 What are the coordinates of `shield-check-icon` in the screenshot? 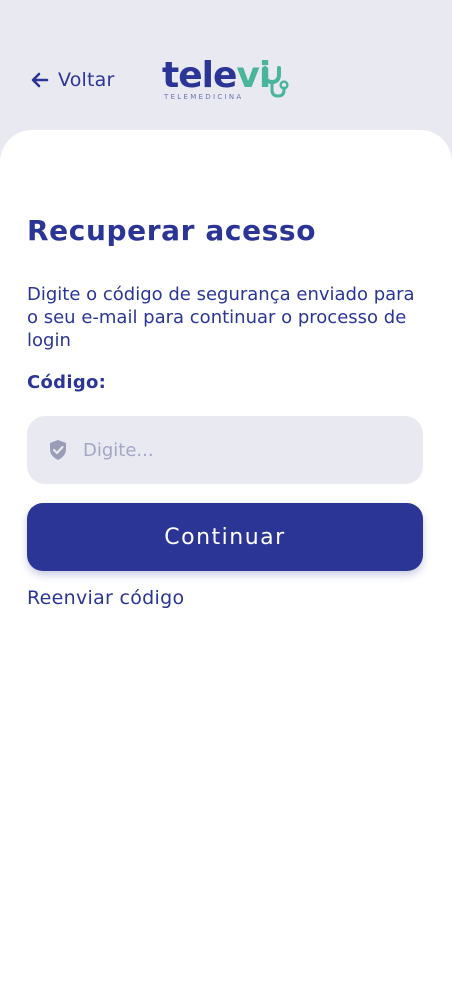 It's located at (58, 450).